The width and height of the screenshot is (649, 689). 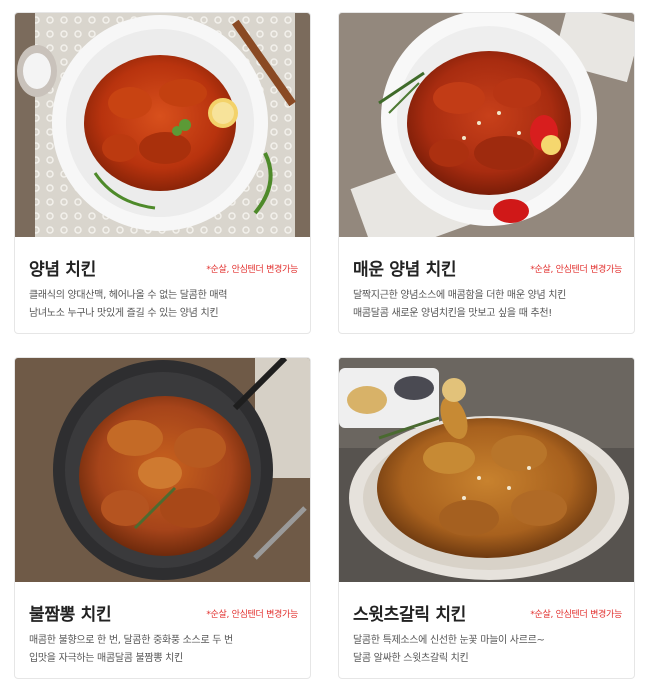 What do you see at coordinates (106, 658) in the screenshot?
I see `description-line: 입맛을 자극하는 매콤달콤 불짬뽕 치킨` at bounding box center [106, 658].